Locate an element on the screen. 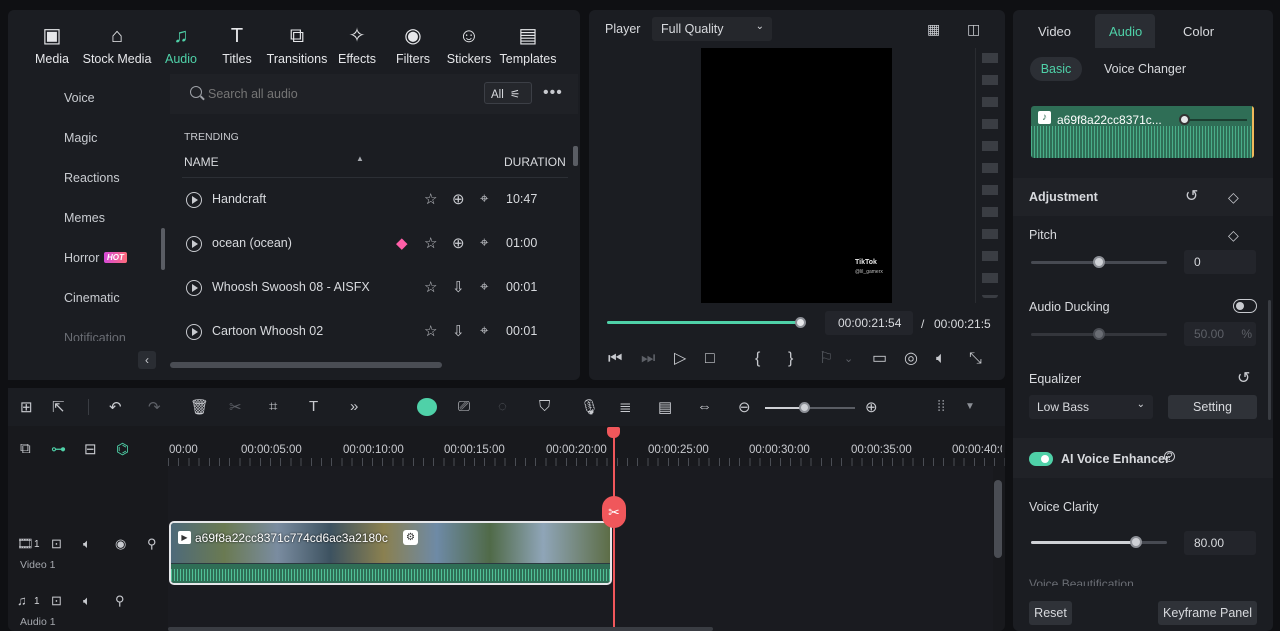  filter-dropdown: All ⚟ is located at coordinates (508, 93).